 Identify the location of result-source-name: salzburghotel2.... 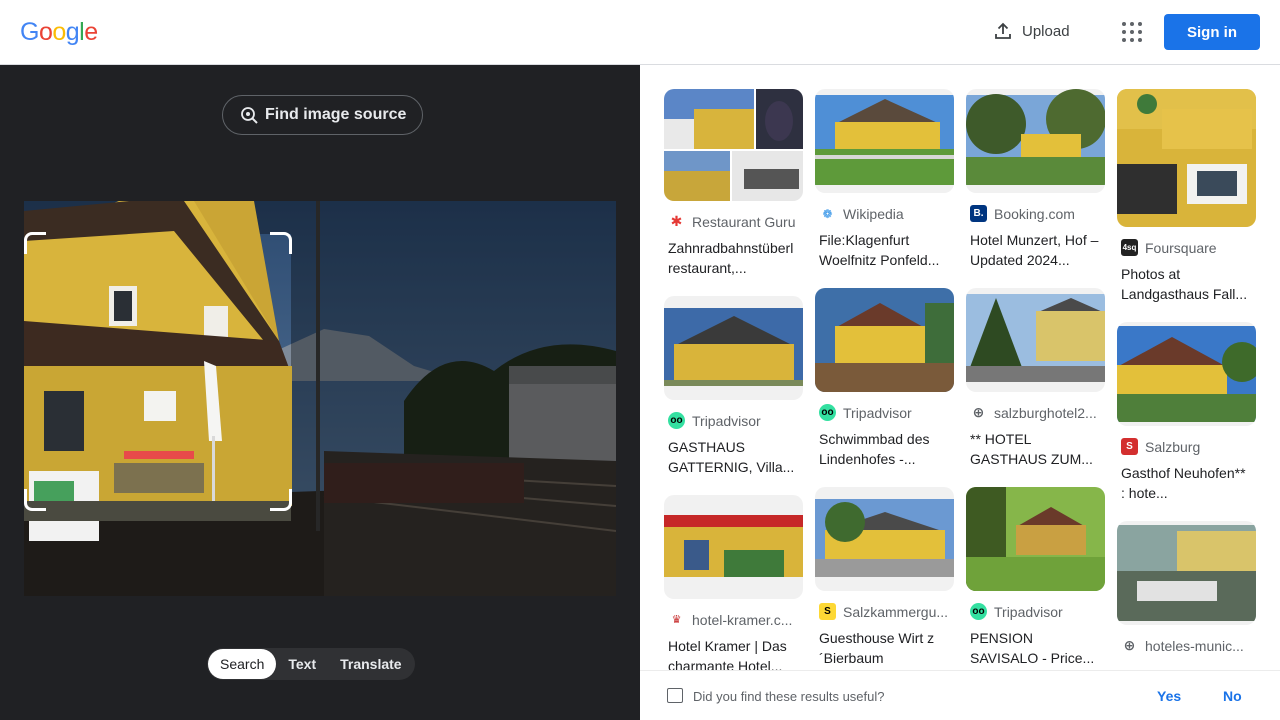
(1045, 412).